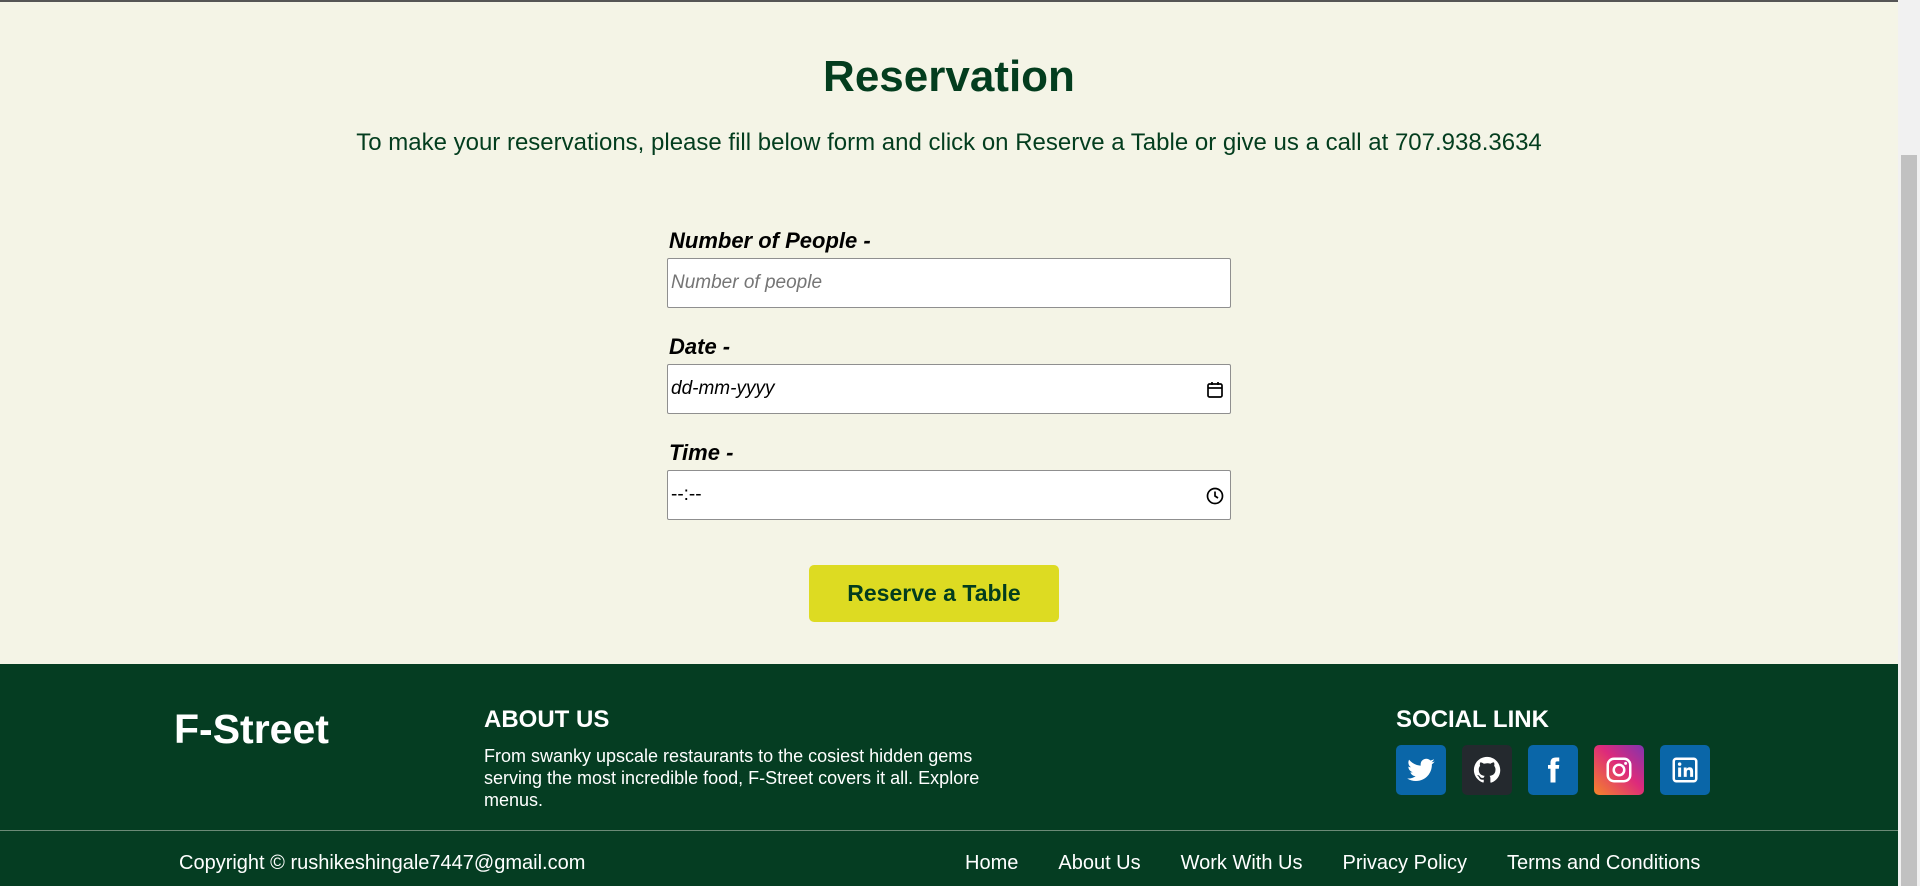  What do you see at coordinates (251, 729) in the screenshot?
I see `footer-brand-logo: F-Street` at bounding box center [251, 729].